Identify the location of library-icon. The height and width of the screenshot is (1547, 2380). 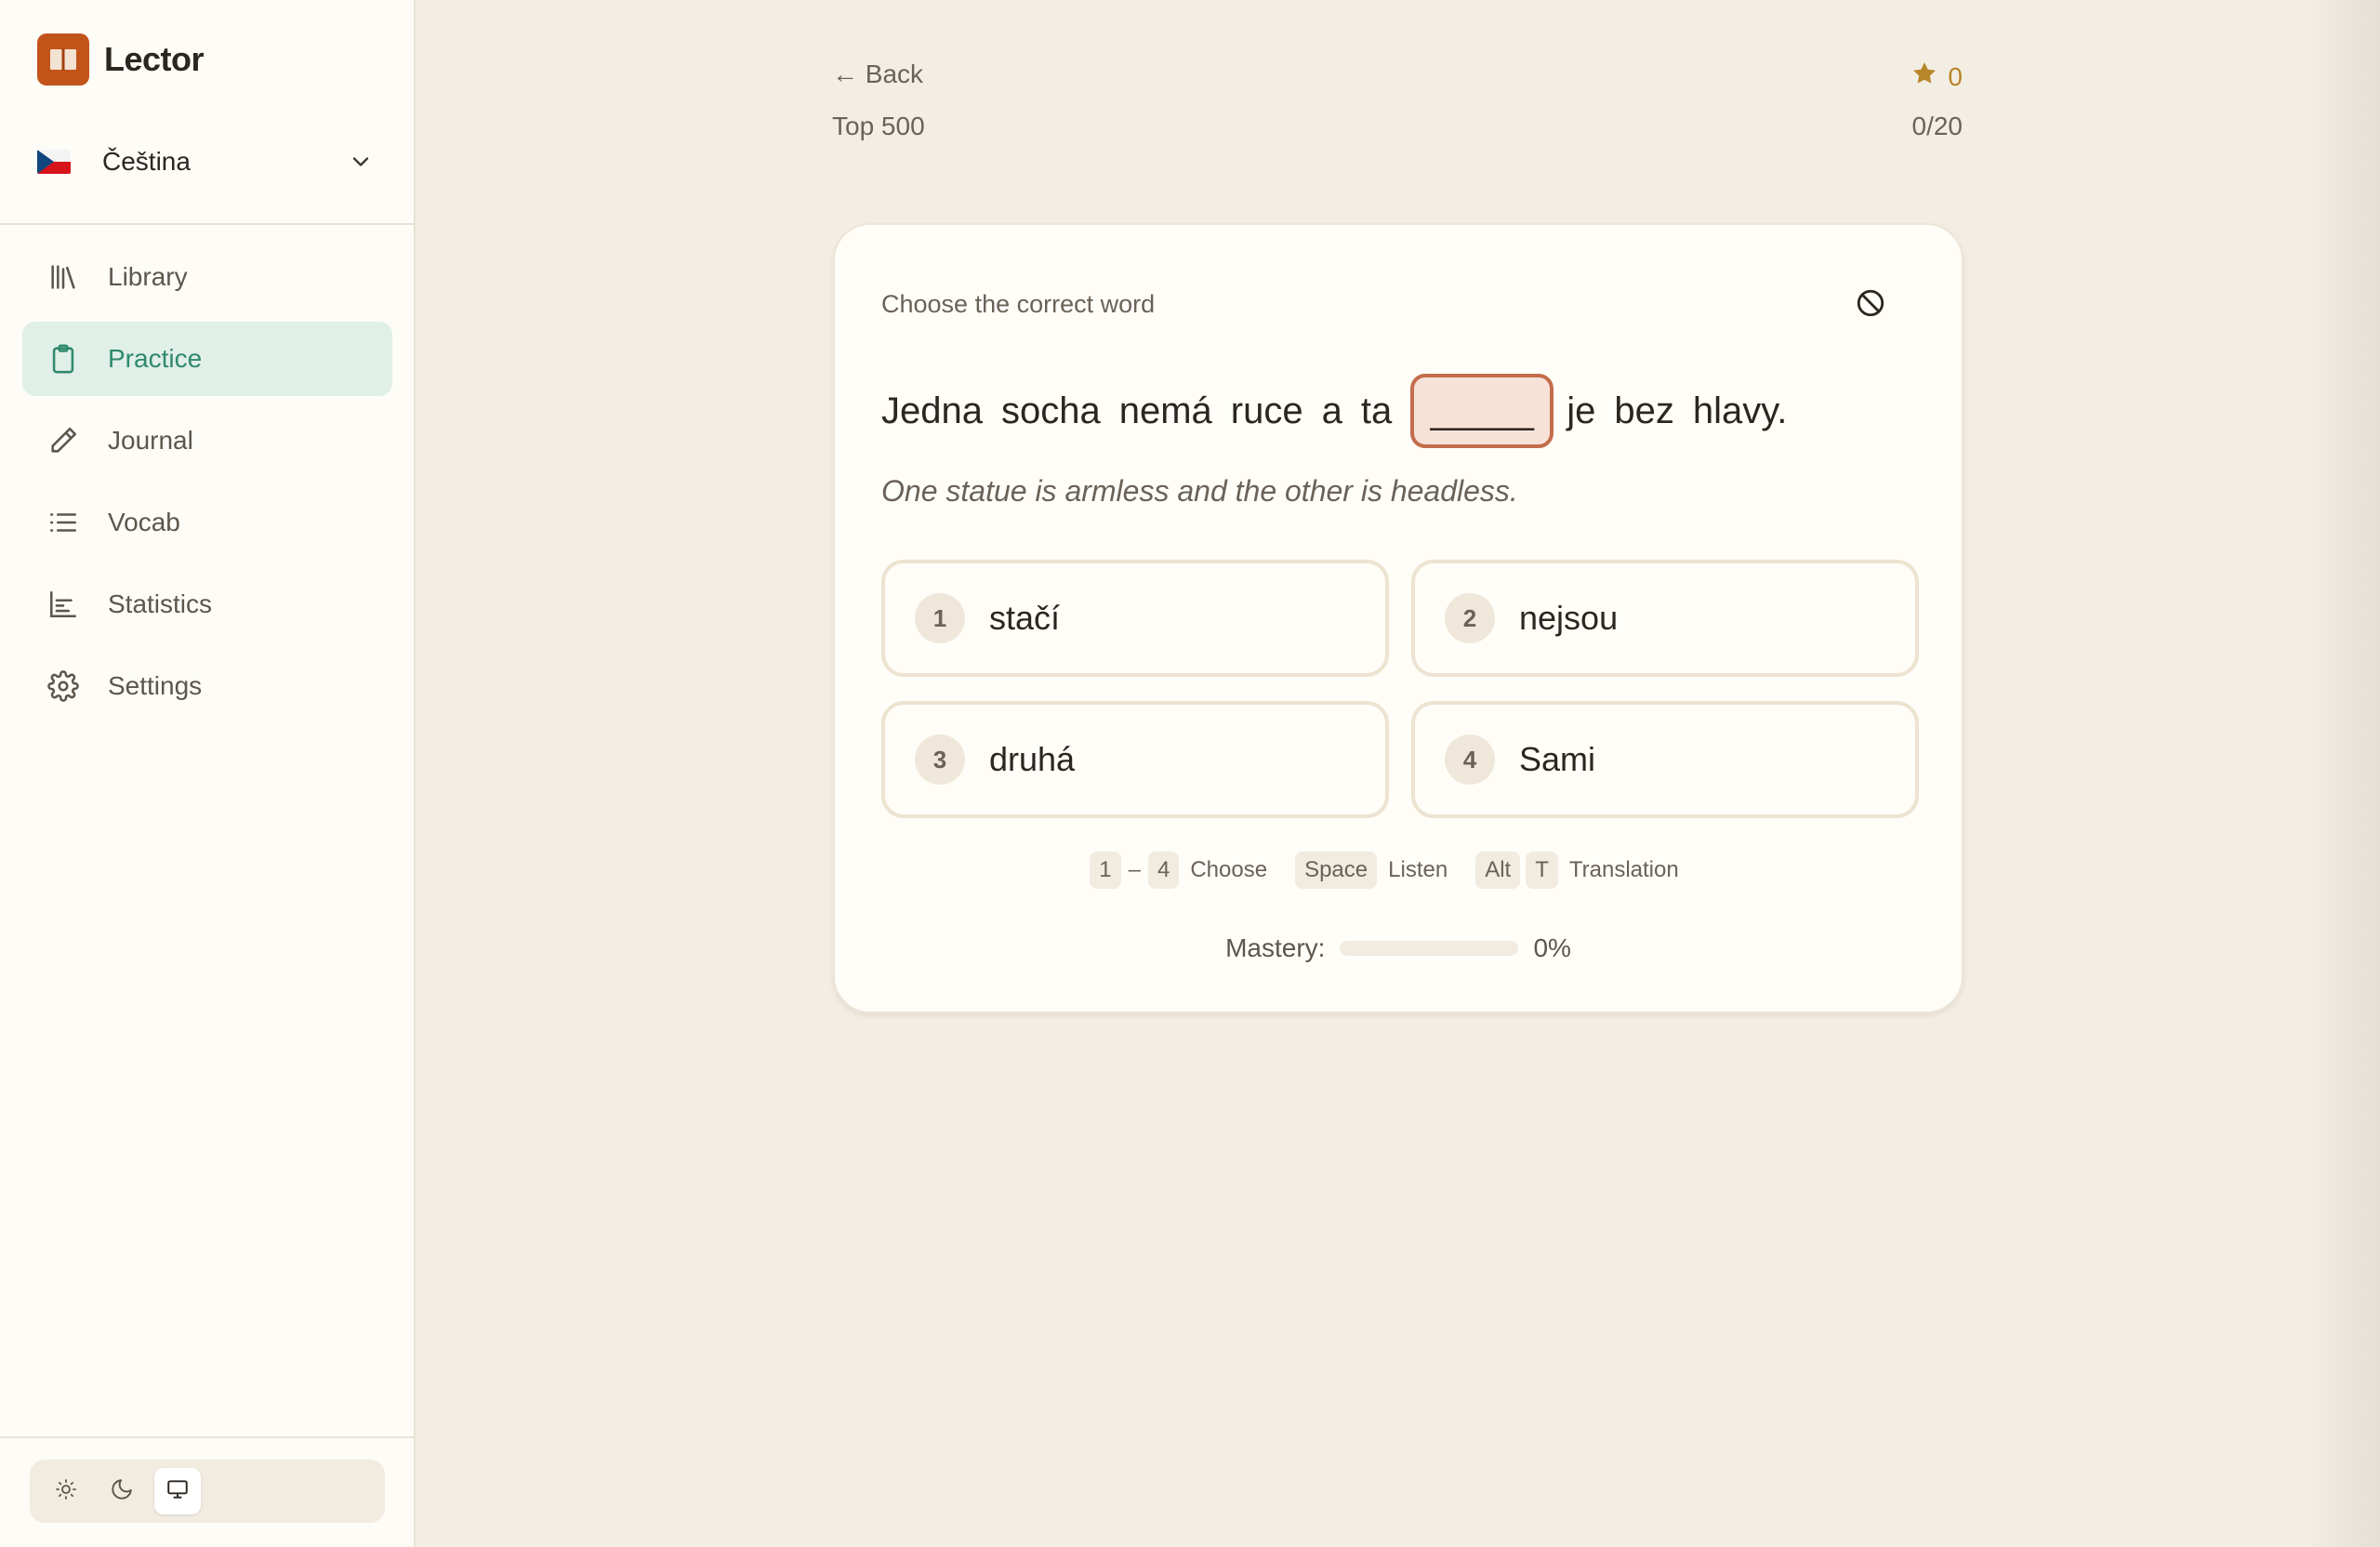
(63, 277).